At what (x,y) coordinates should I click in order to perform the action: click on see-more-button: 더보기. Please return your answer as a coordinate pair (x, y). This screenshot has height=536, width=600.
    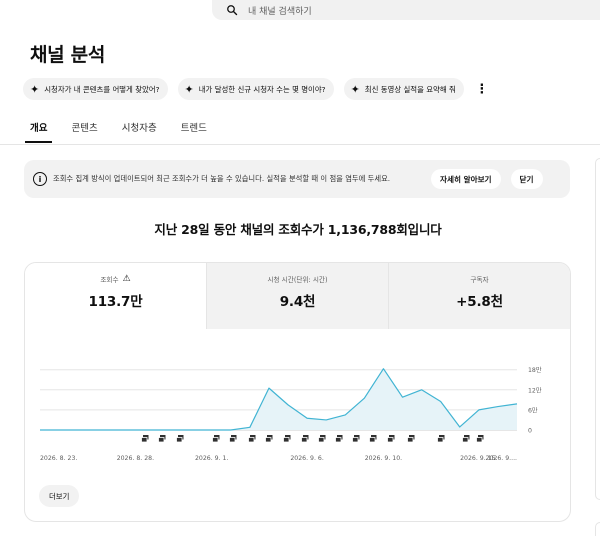
    Looking at the image, I should click on (59, 496).